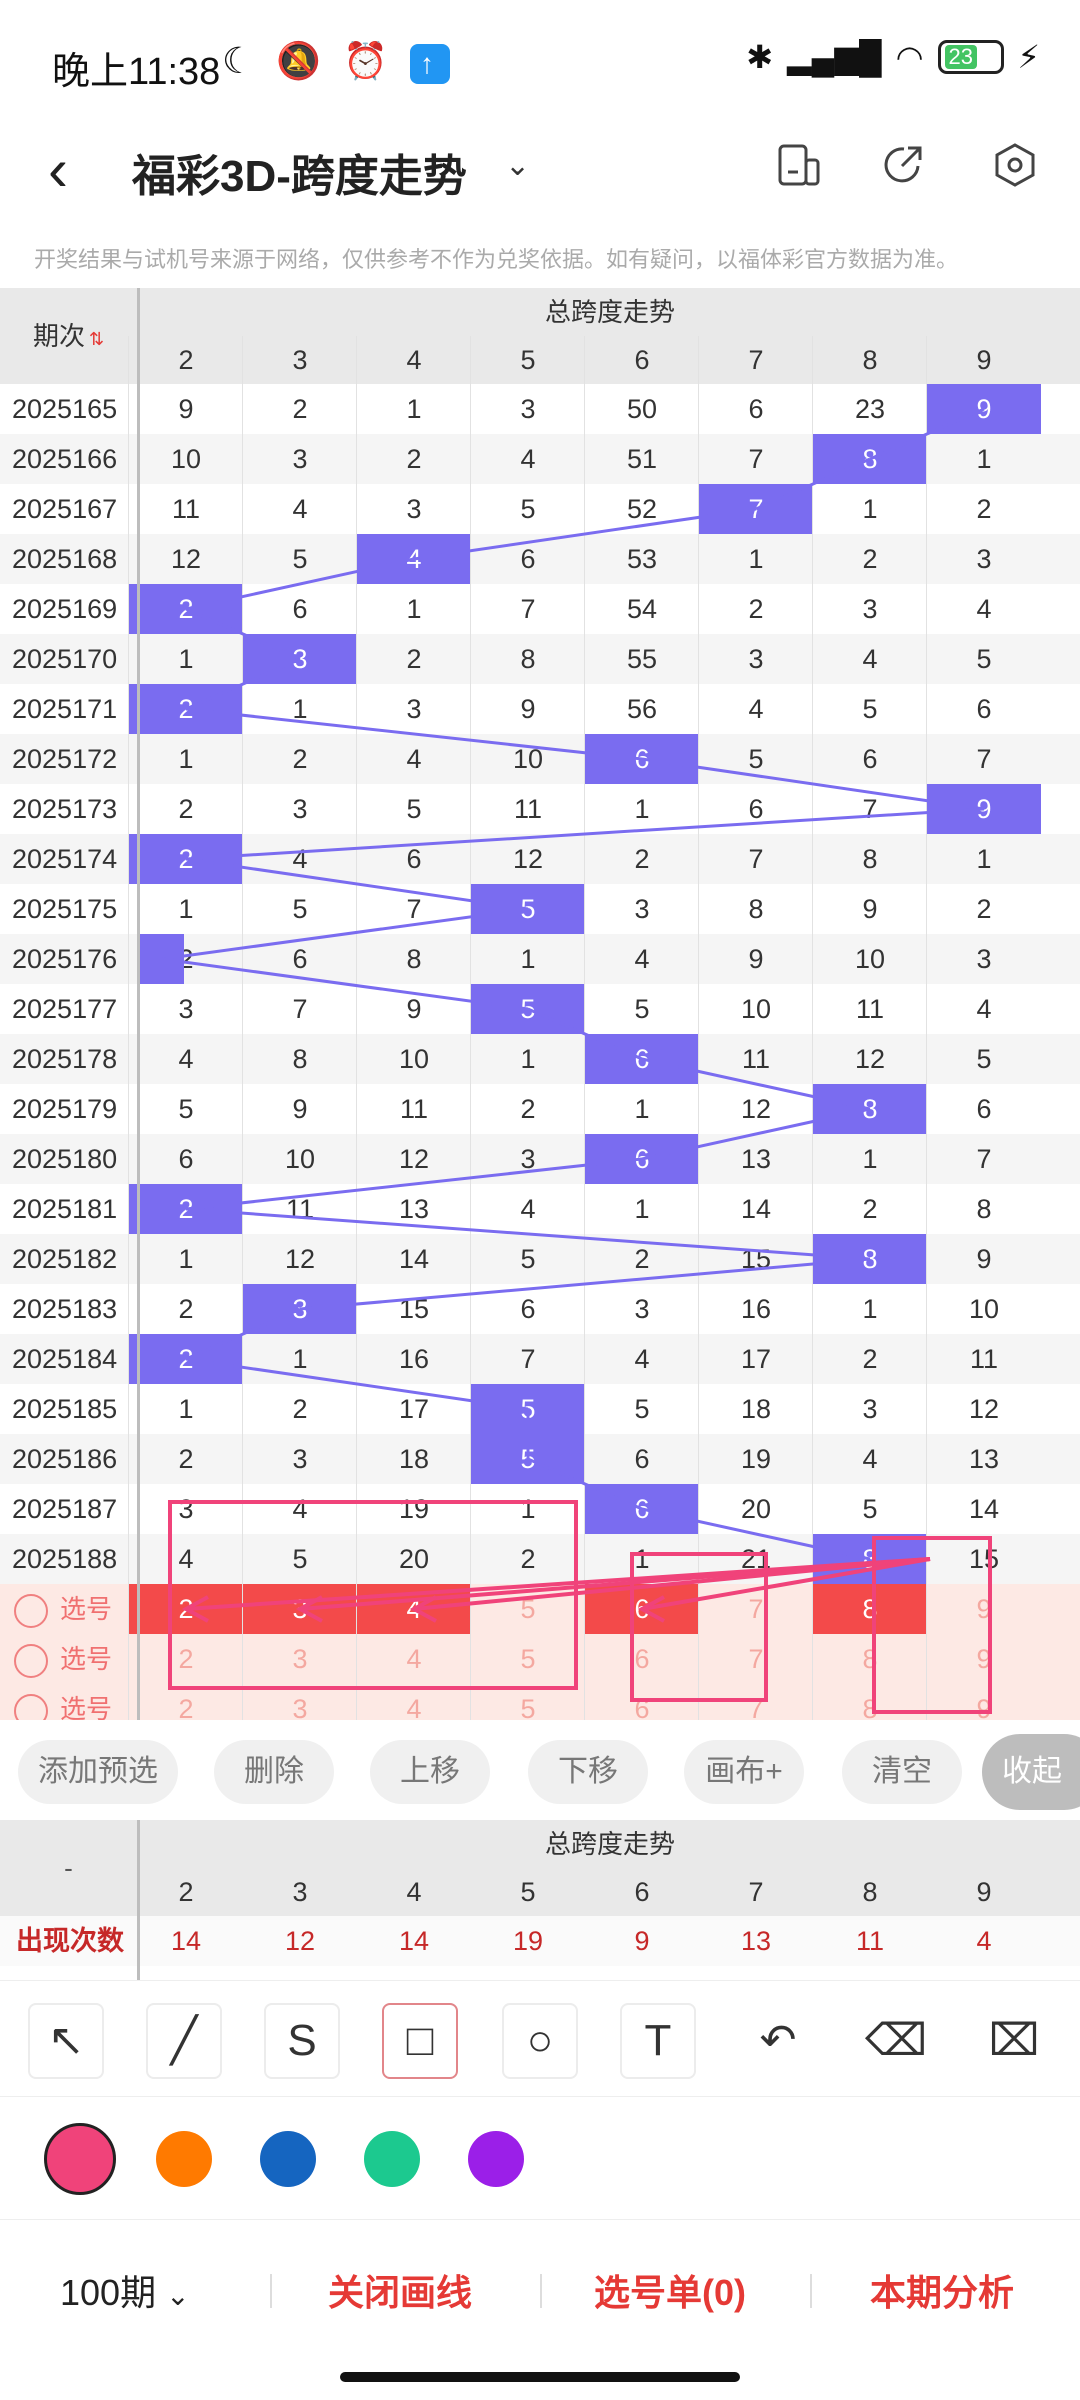  Describe the element at coordinates (642, 1892) in the screenshot. I see `stats-column-header: 6` at that location.